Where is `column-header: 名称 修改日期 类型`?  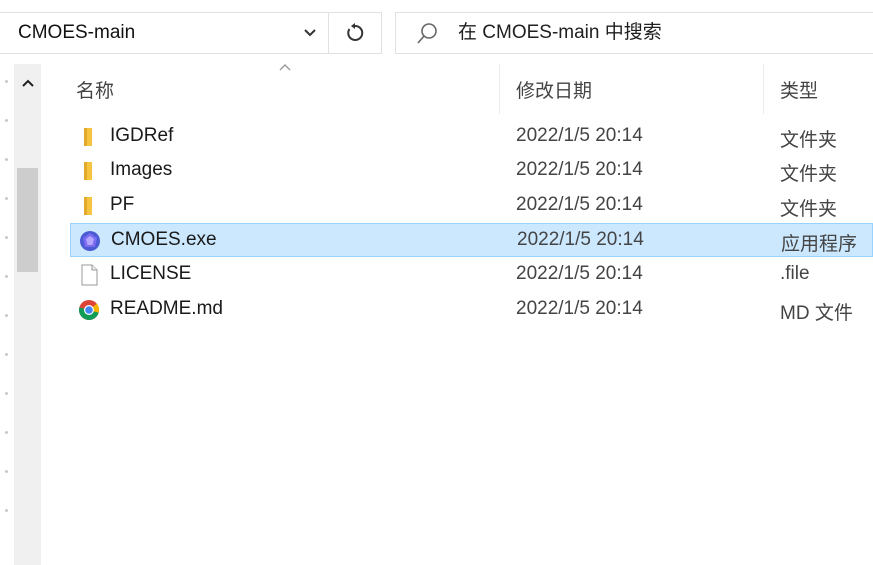
column-header: 名称 修改日期 类型 is located at coordinates (458, 89).